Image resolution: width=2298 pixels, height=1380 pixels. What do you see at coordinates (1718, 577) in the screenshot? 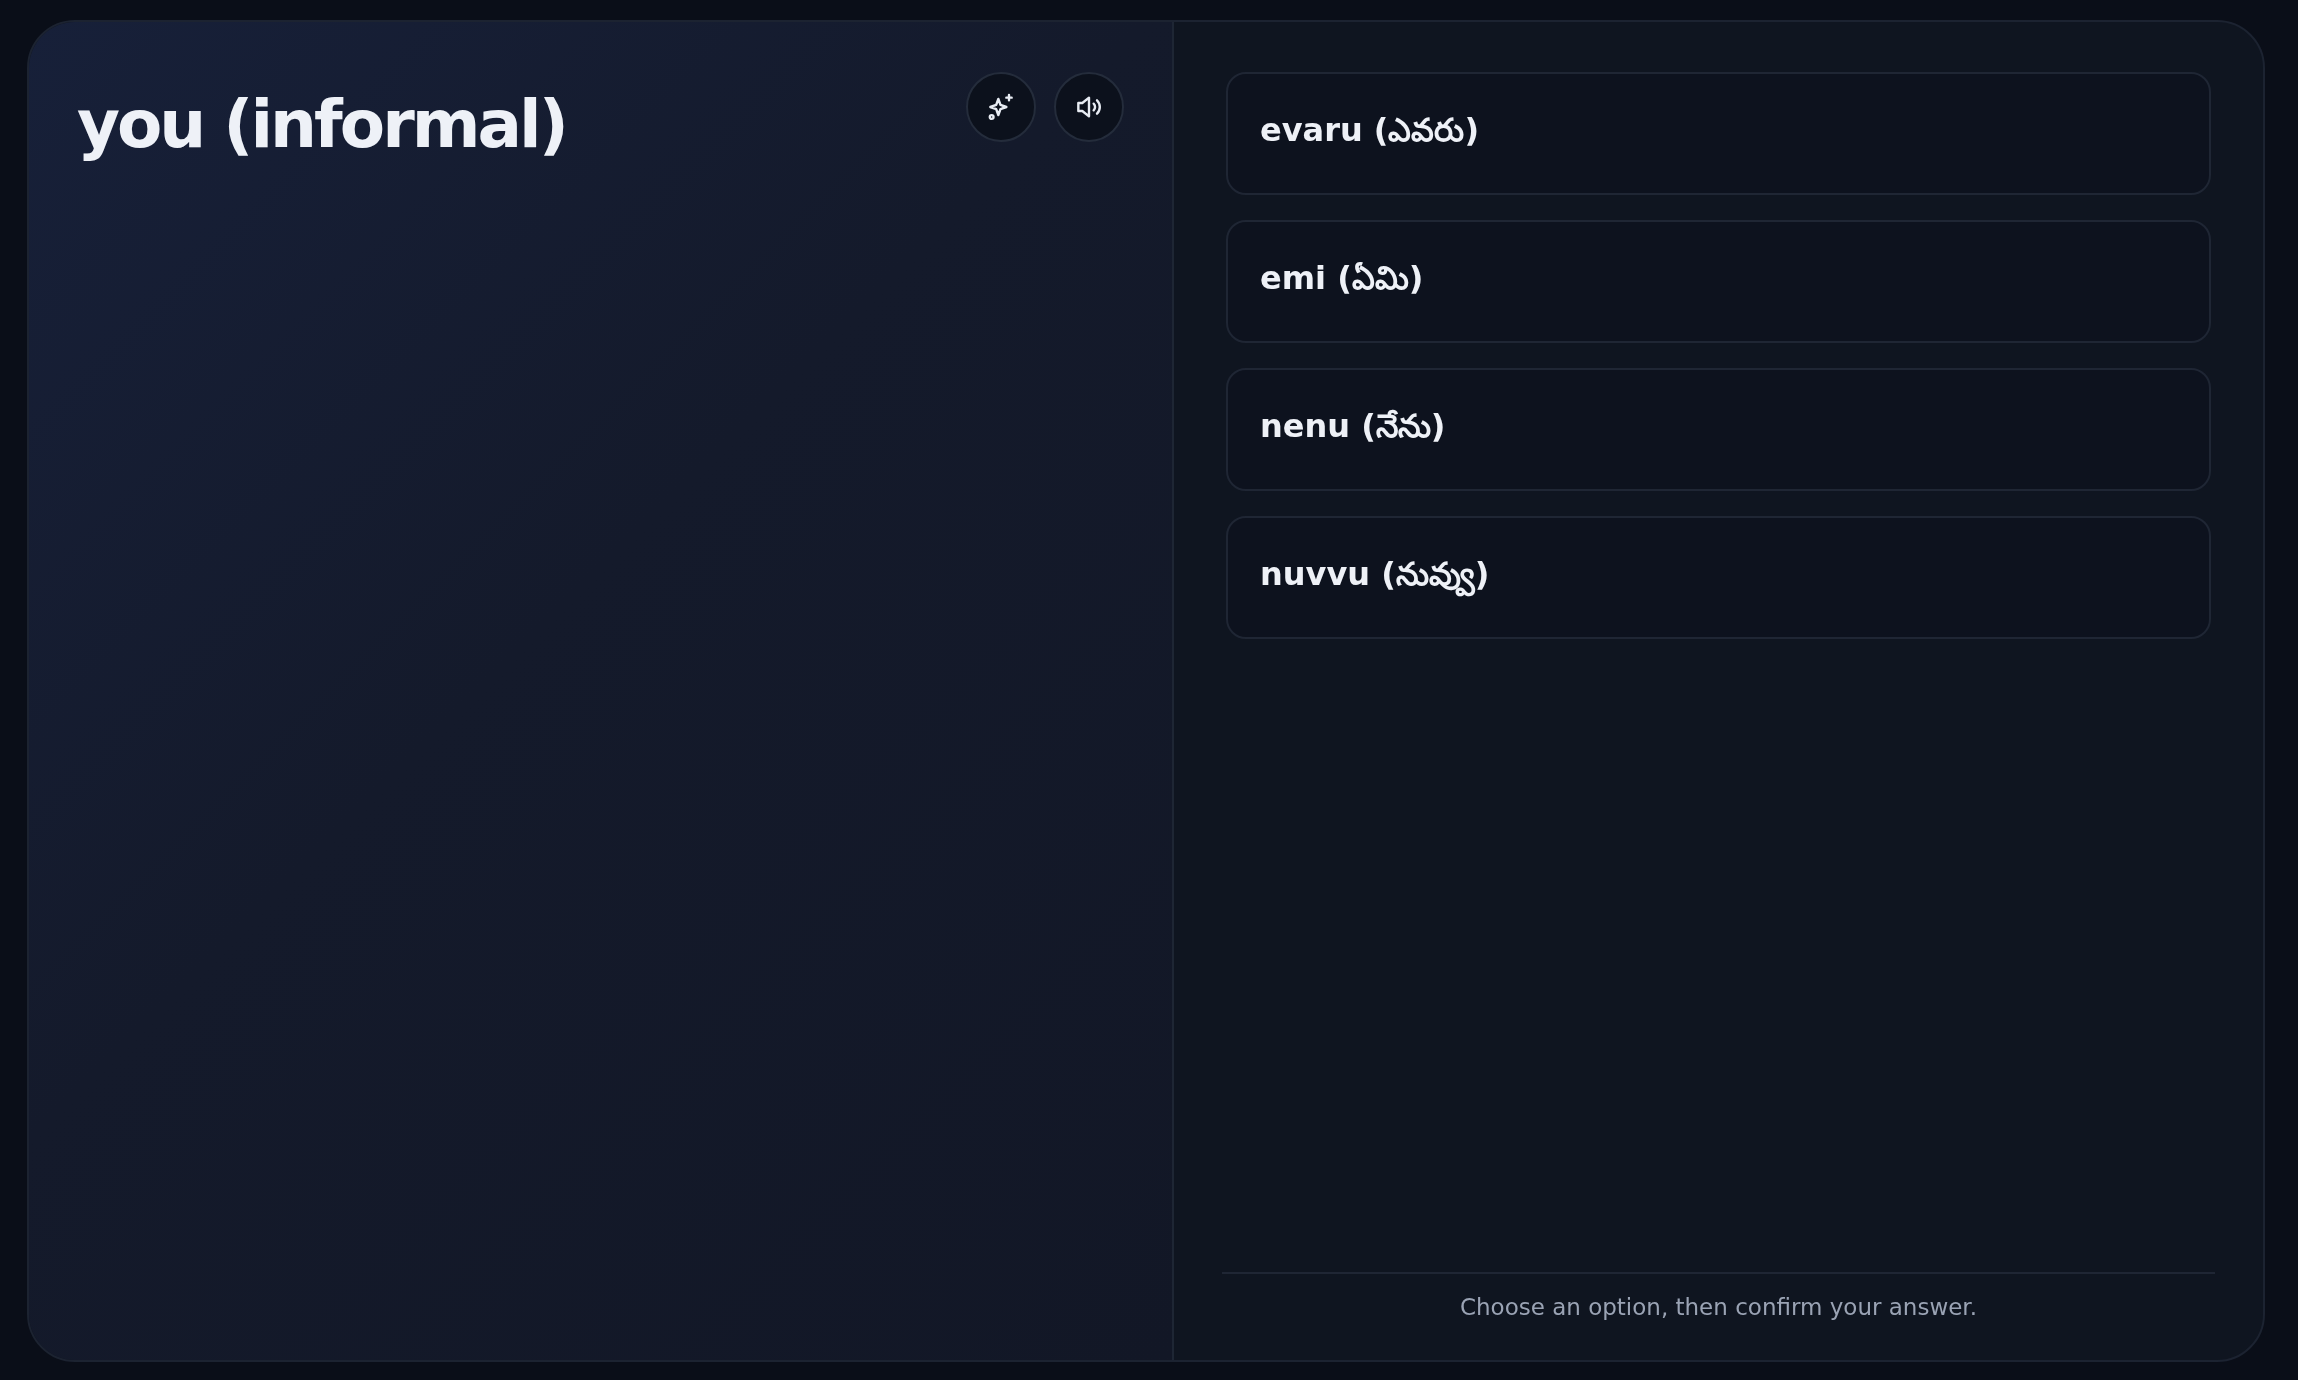
I see `answer-option: nuvvu (నువ్వు)` at bounding box center [1718, 577].